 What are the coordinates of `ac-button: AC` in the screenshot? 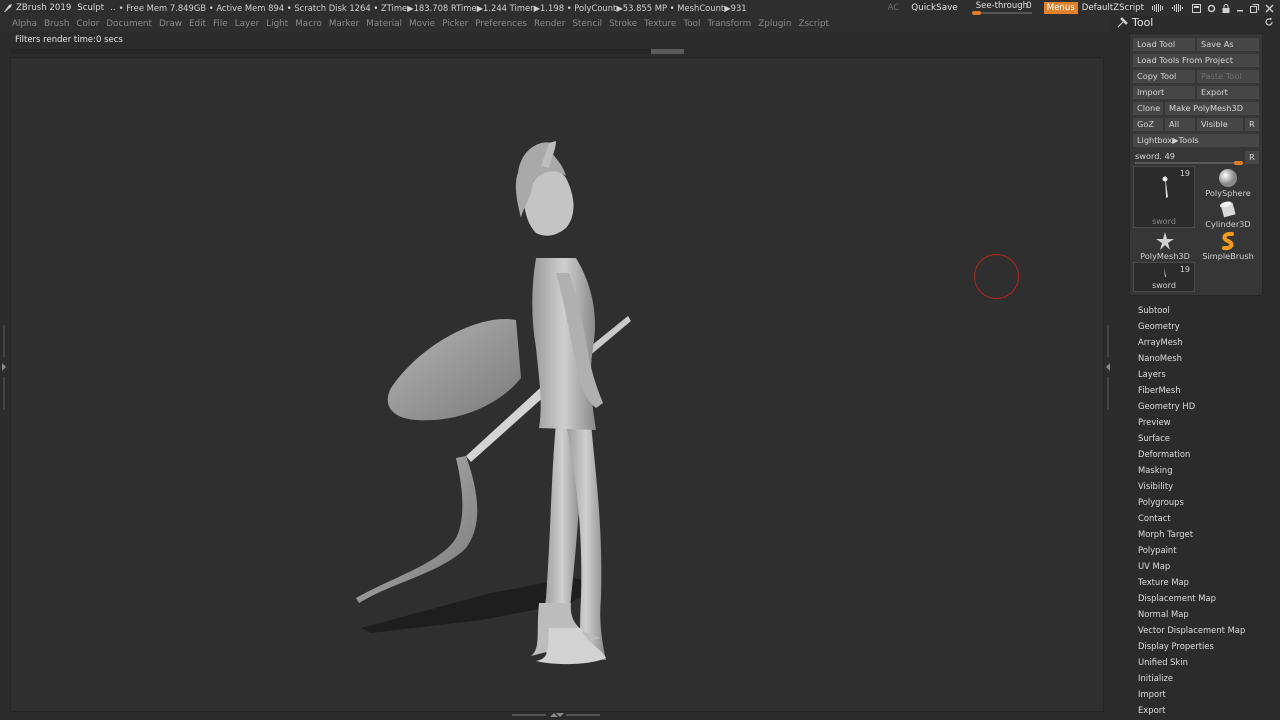 It's located at (894, 8).